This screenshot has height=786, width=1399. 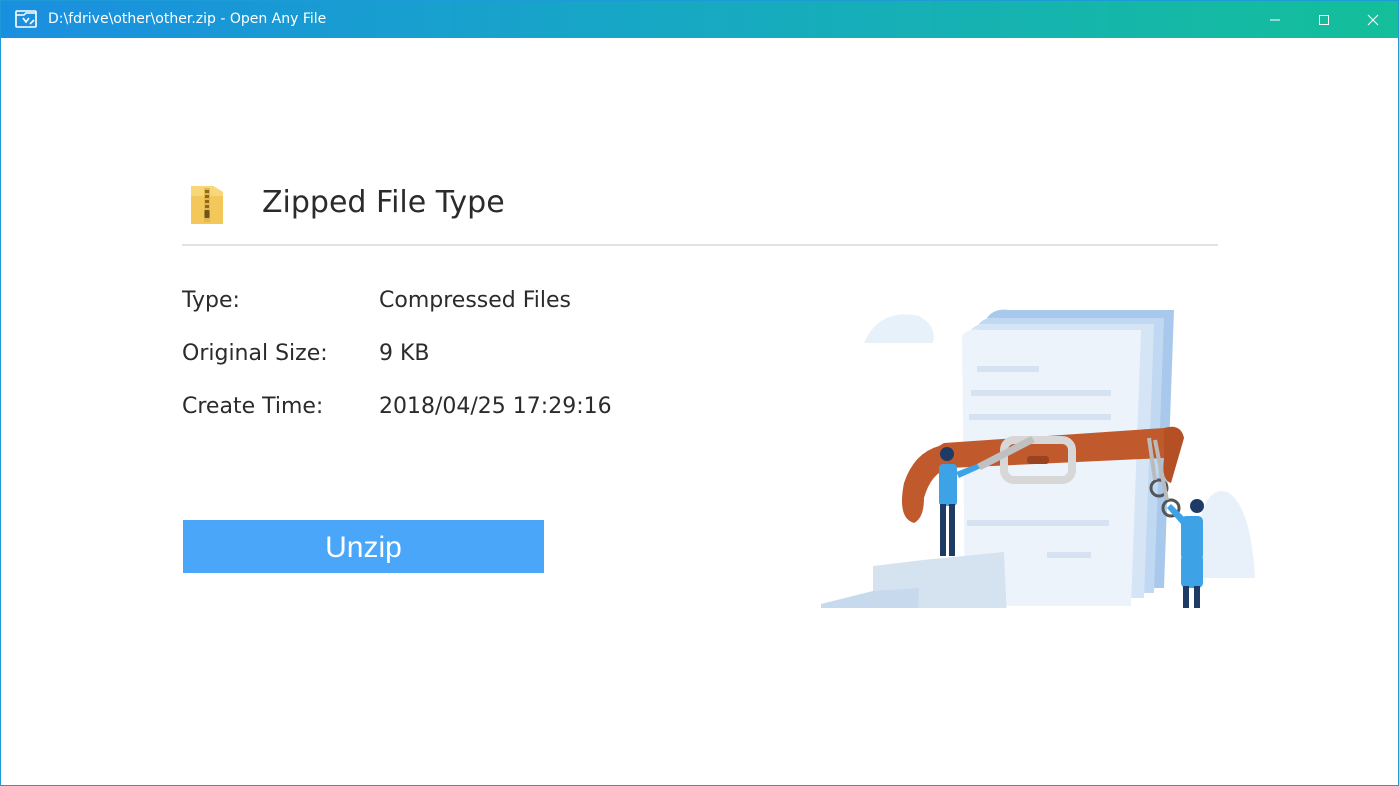 What do you see at coordinates (475, 300) in the screenshot?
I see `type-value: Compressed Files` at bounding box center [475, 300].